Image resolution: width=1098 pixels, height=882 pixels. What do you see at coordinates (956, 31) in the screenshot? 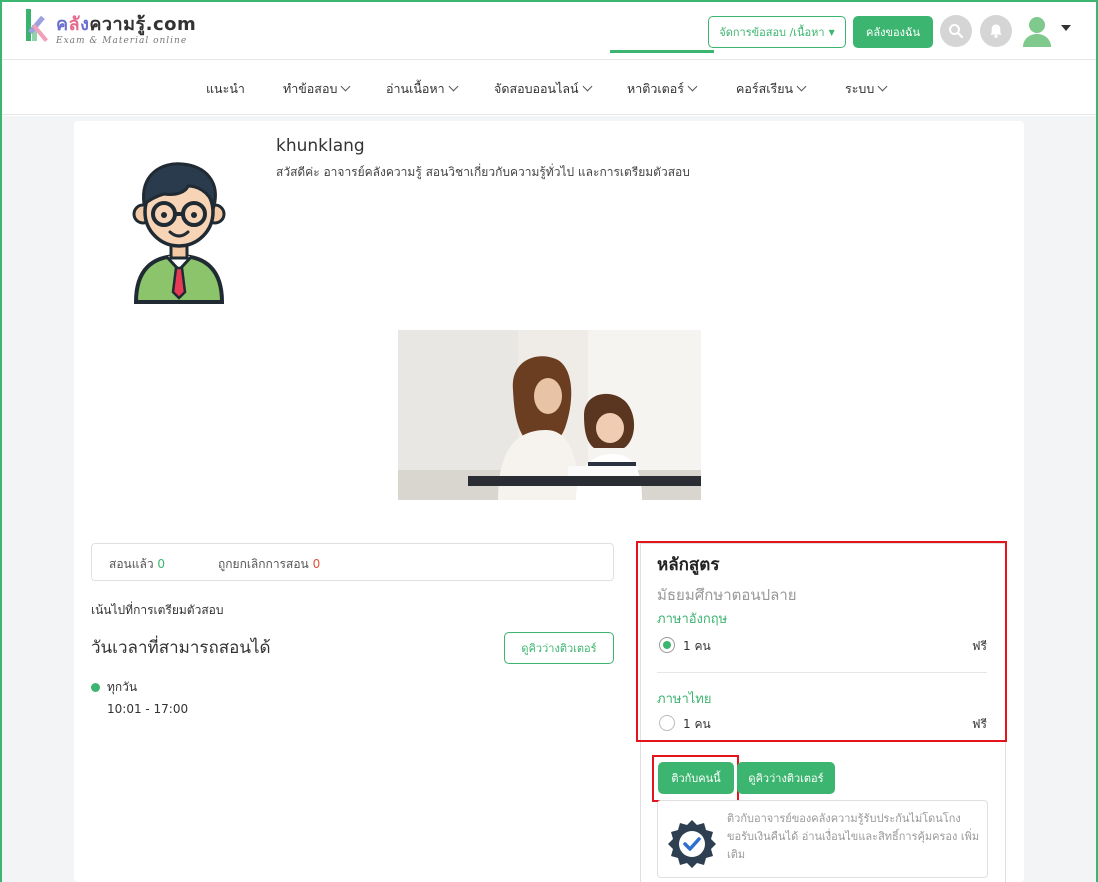
I see `search-icon` at bounding box center [956, 31].